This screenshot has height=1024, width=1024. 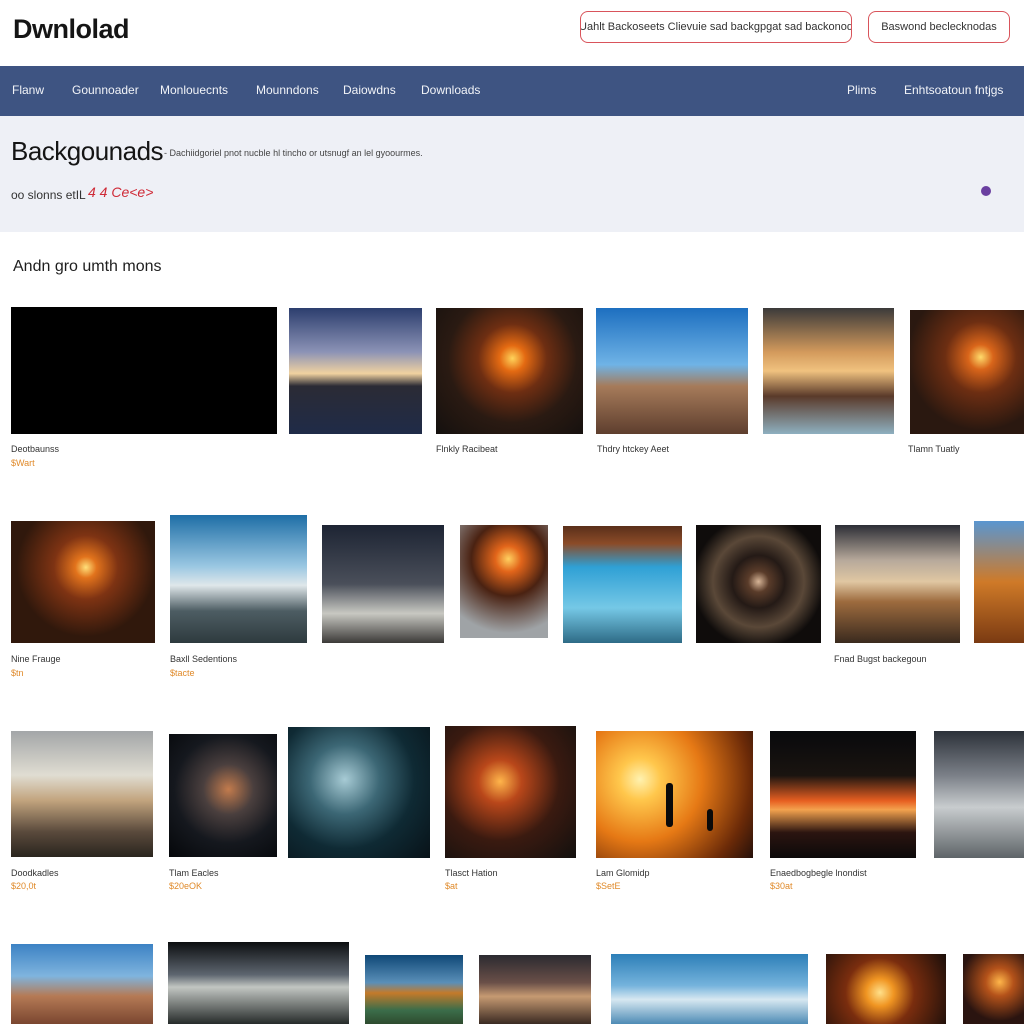 I want to click on thumbnail-caption: Baxll Sedentions, so click(x=203, y=659).